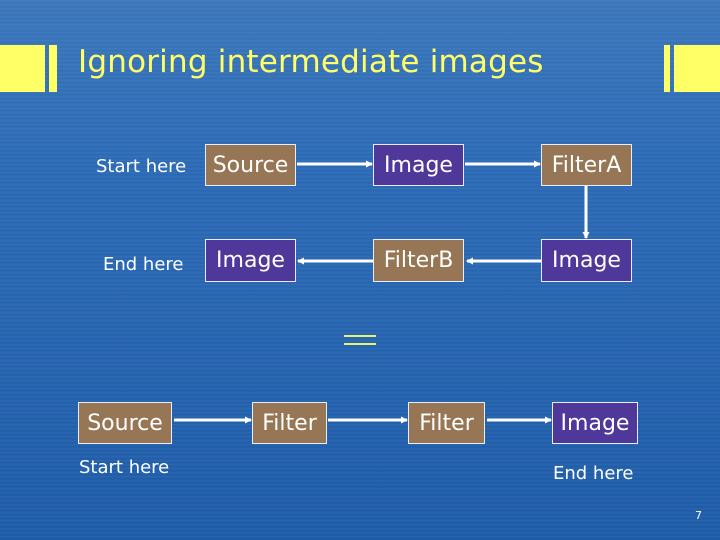 The height and width of the screenshot is (540, 720). What do you see at coordinates (586, 260) in the screenshot?
I see `node-image-2: Image` at bounding box center [586, 260].